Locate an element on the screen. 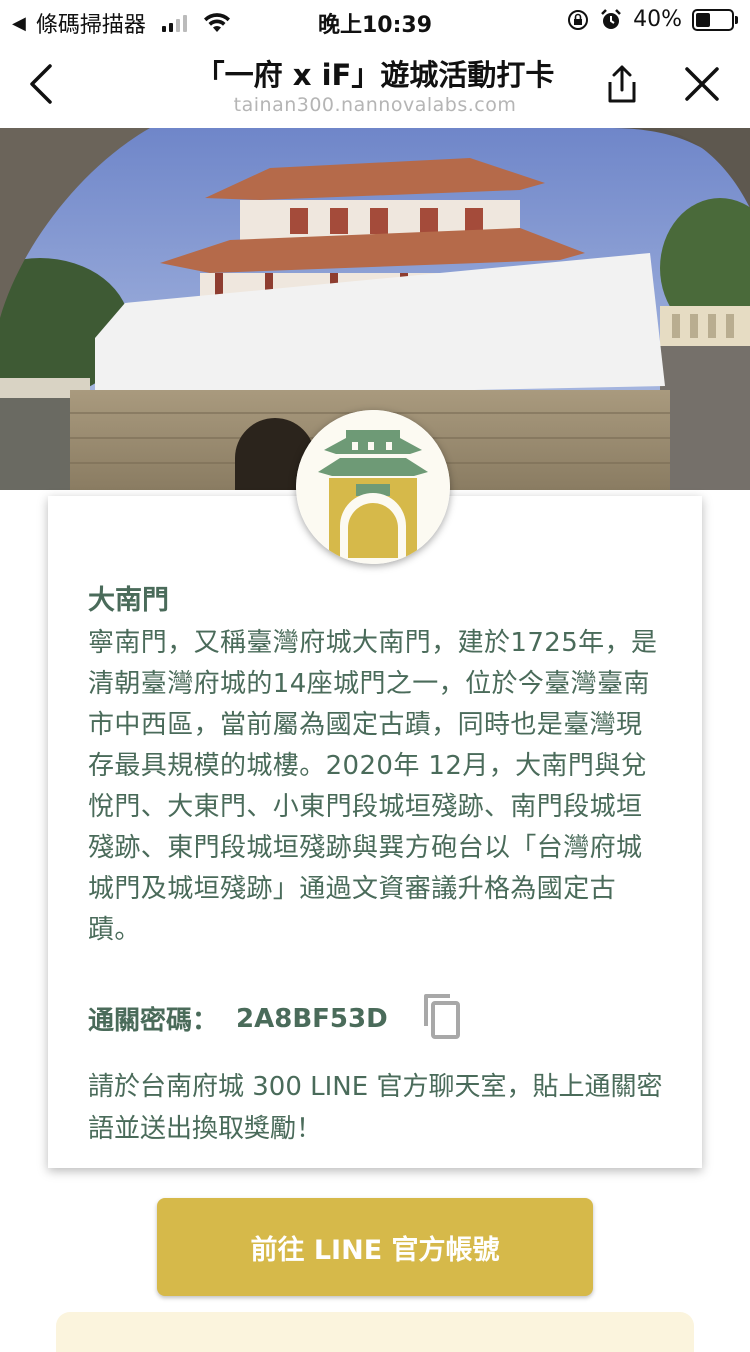  battery-percent: 40% is located at coordinates (657, 19).